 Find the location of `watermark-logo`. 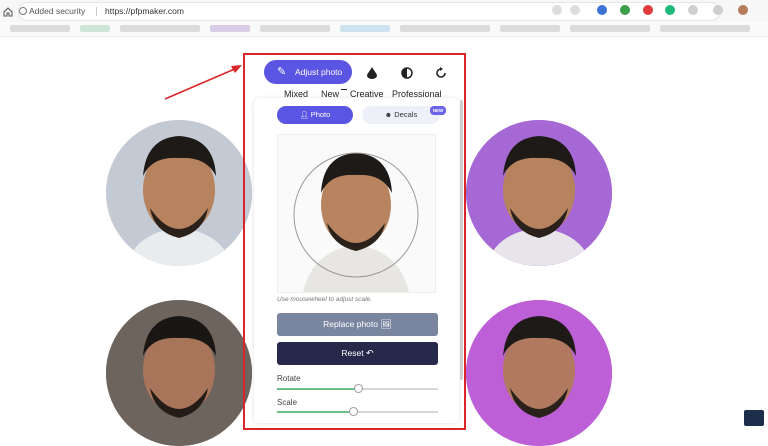

watermark-logo is located at coordinates (754, 418).